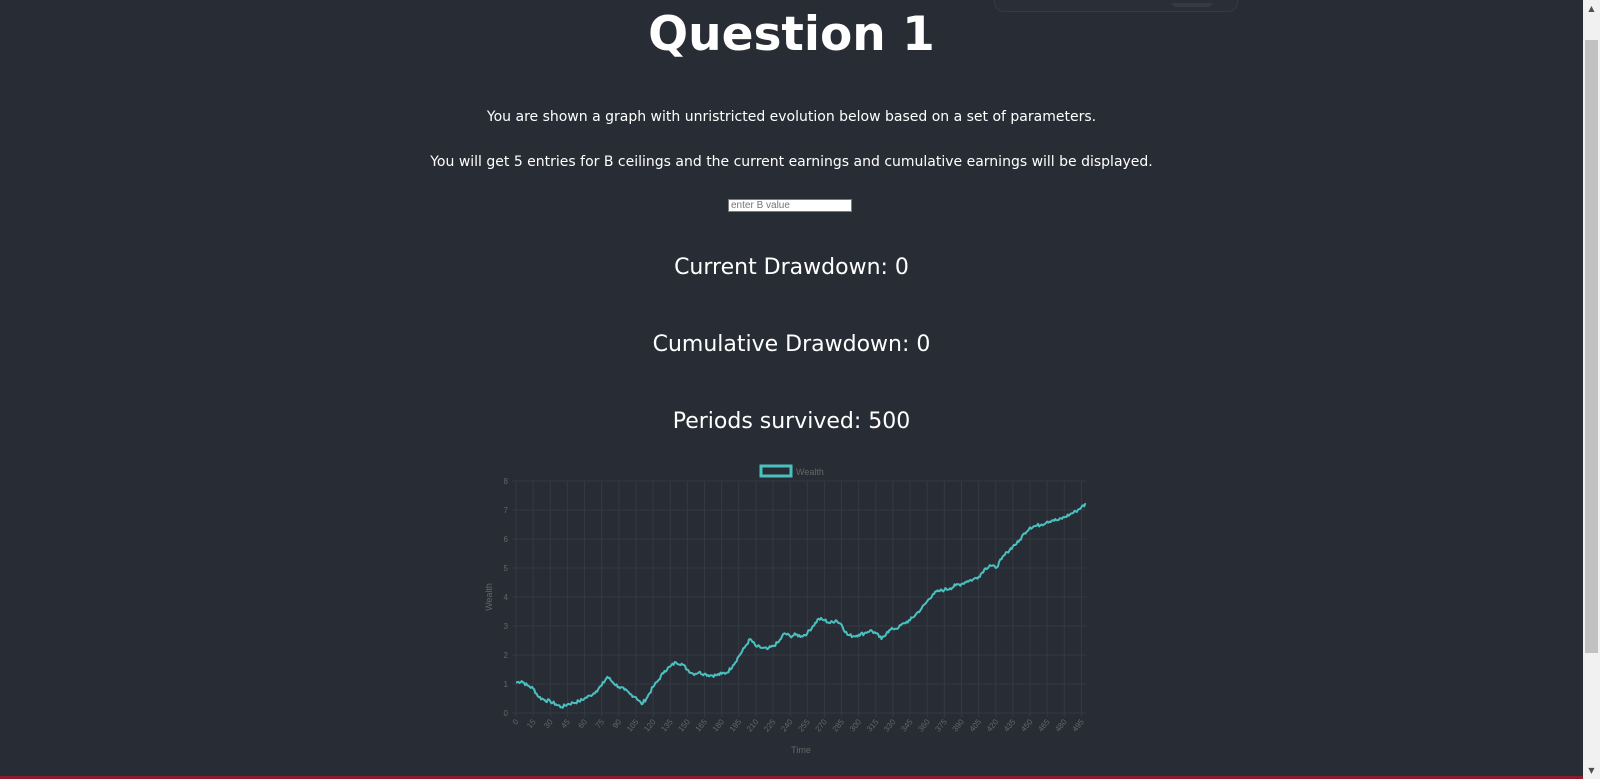 The height and width of the screenshot is (779, 1600). Describe the element at coordinates (907, 725) in the screenshot. I see `x-tick-label: 345` at that location.